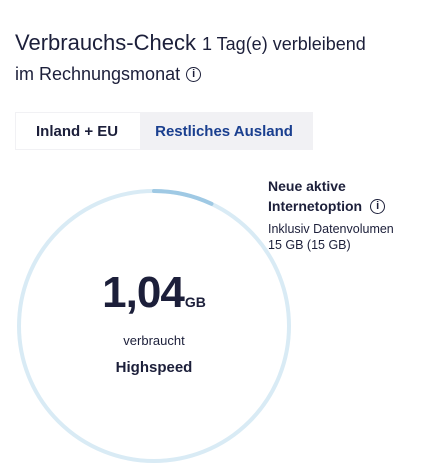  I want to click on speed-label: Highspeed, so click(154, 367).